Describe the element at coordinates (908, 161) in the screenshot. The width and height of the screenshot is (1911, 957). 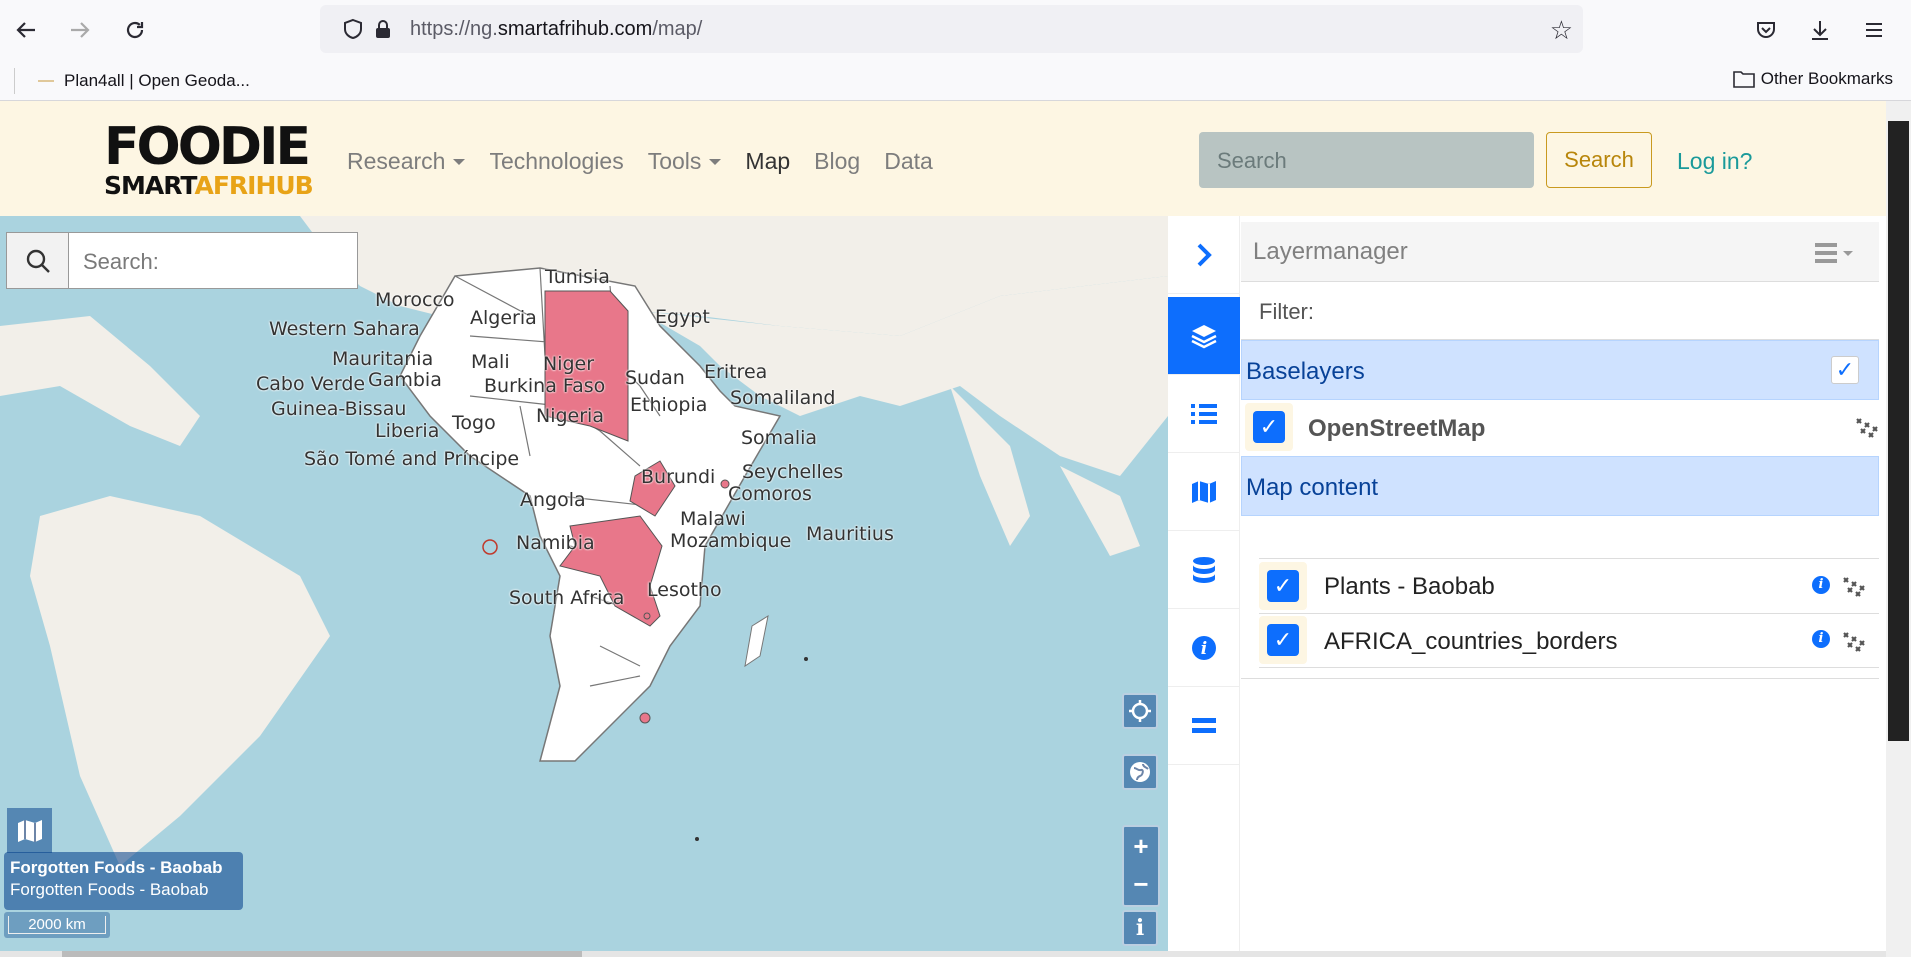
I see `nav-data: Data` at that location.